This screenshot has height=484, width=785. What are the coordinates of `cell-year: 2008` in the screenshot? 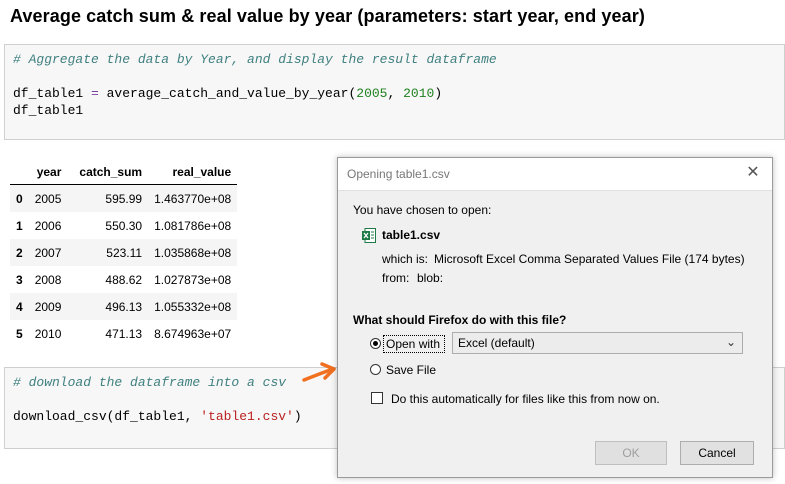 It's located at (48, 279).